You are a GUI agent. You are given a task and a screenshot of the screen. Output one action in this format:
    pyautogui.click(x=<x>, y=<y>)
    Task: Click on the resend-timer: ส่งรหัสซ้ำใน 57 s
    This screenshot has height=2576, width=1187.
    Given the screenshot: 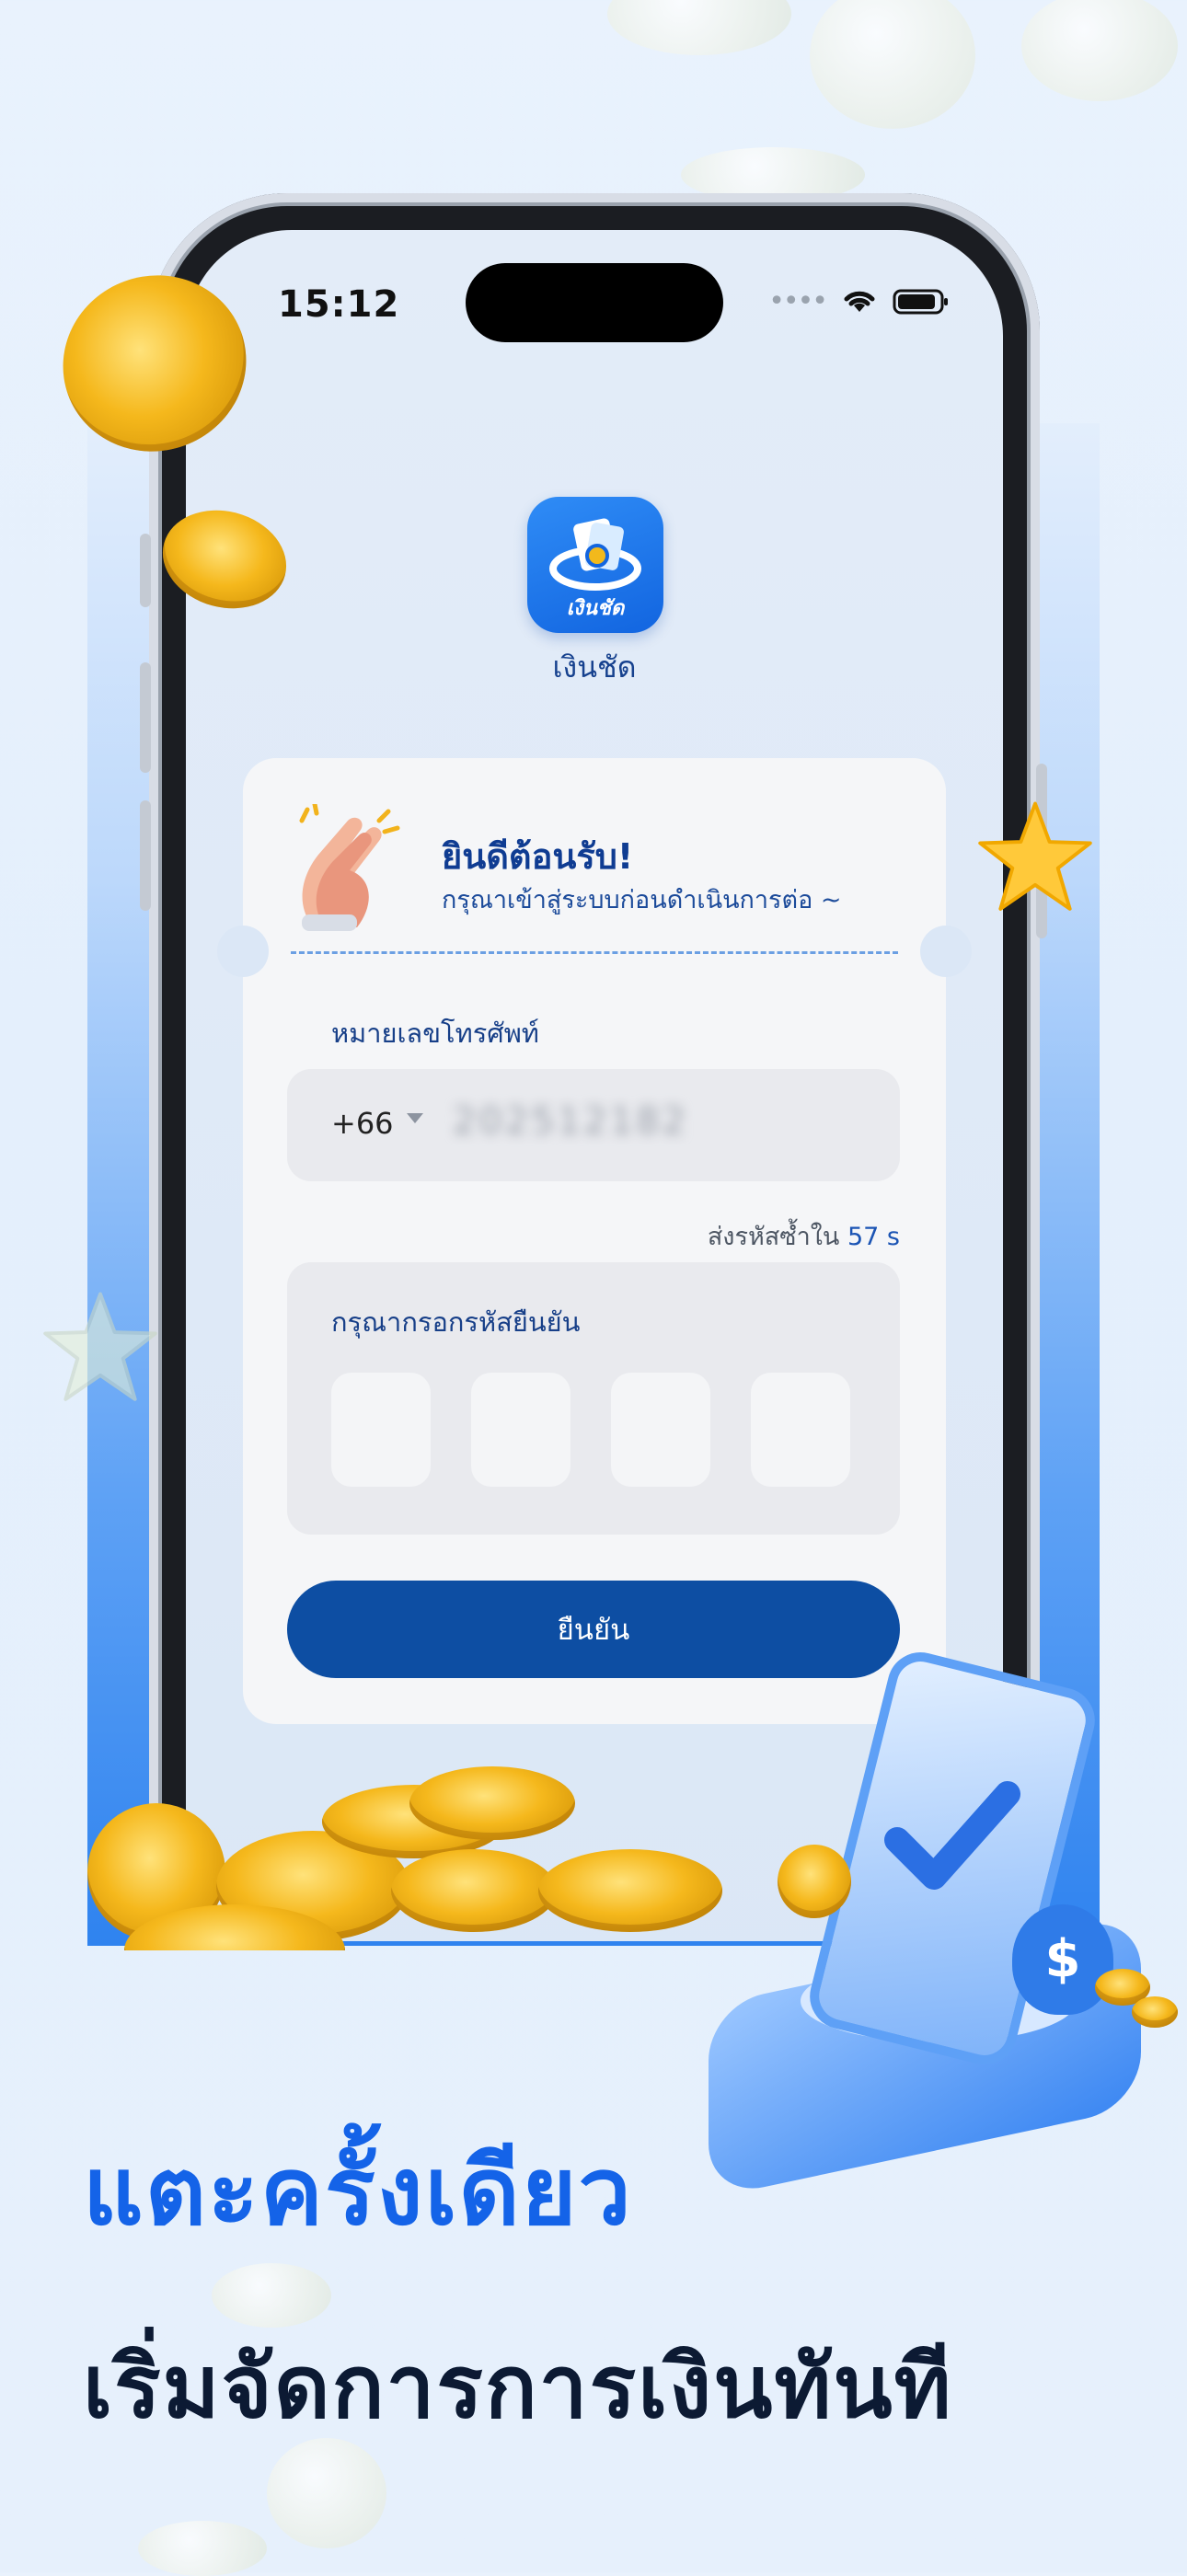 What is the action you would take?
    pyautogui.click(x=804, y=1236)
    